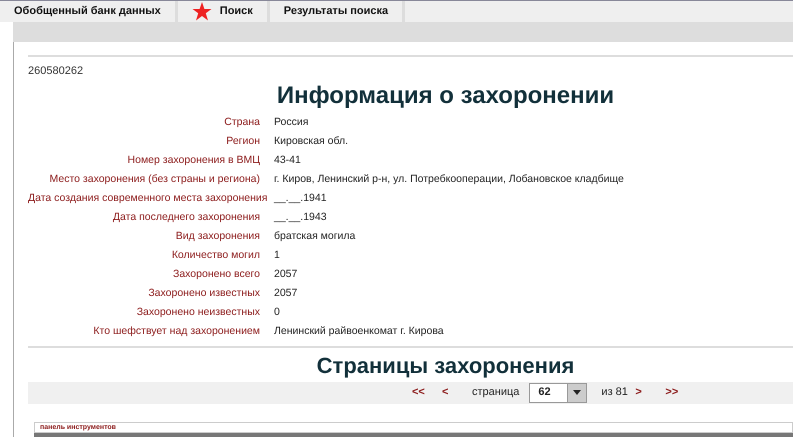 The height and width of the screenshot is (438, 793). What do you see at coordinates (457, 392) in the screenshot?
I see `page-link: <` at bounding box center [457, 392].